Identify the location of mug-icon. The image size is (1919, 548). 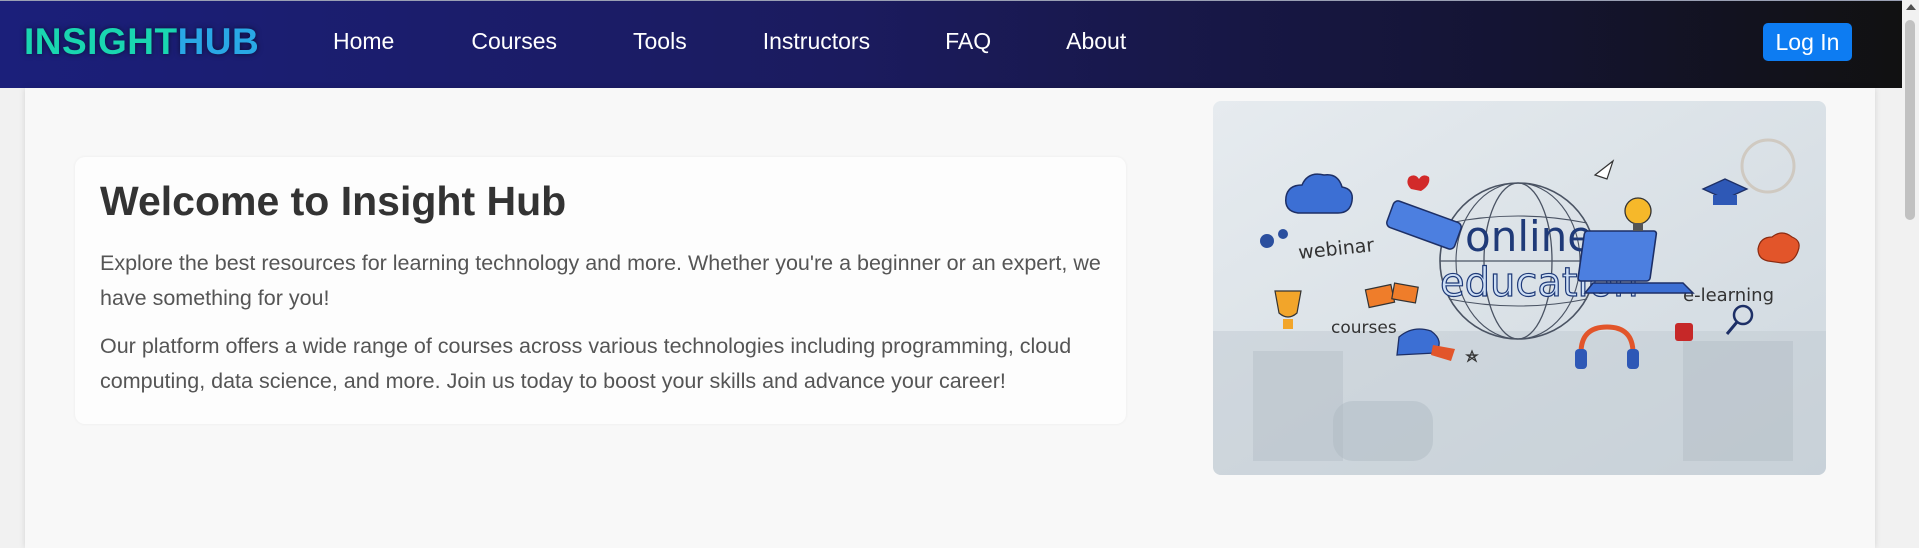
(1684, 332).